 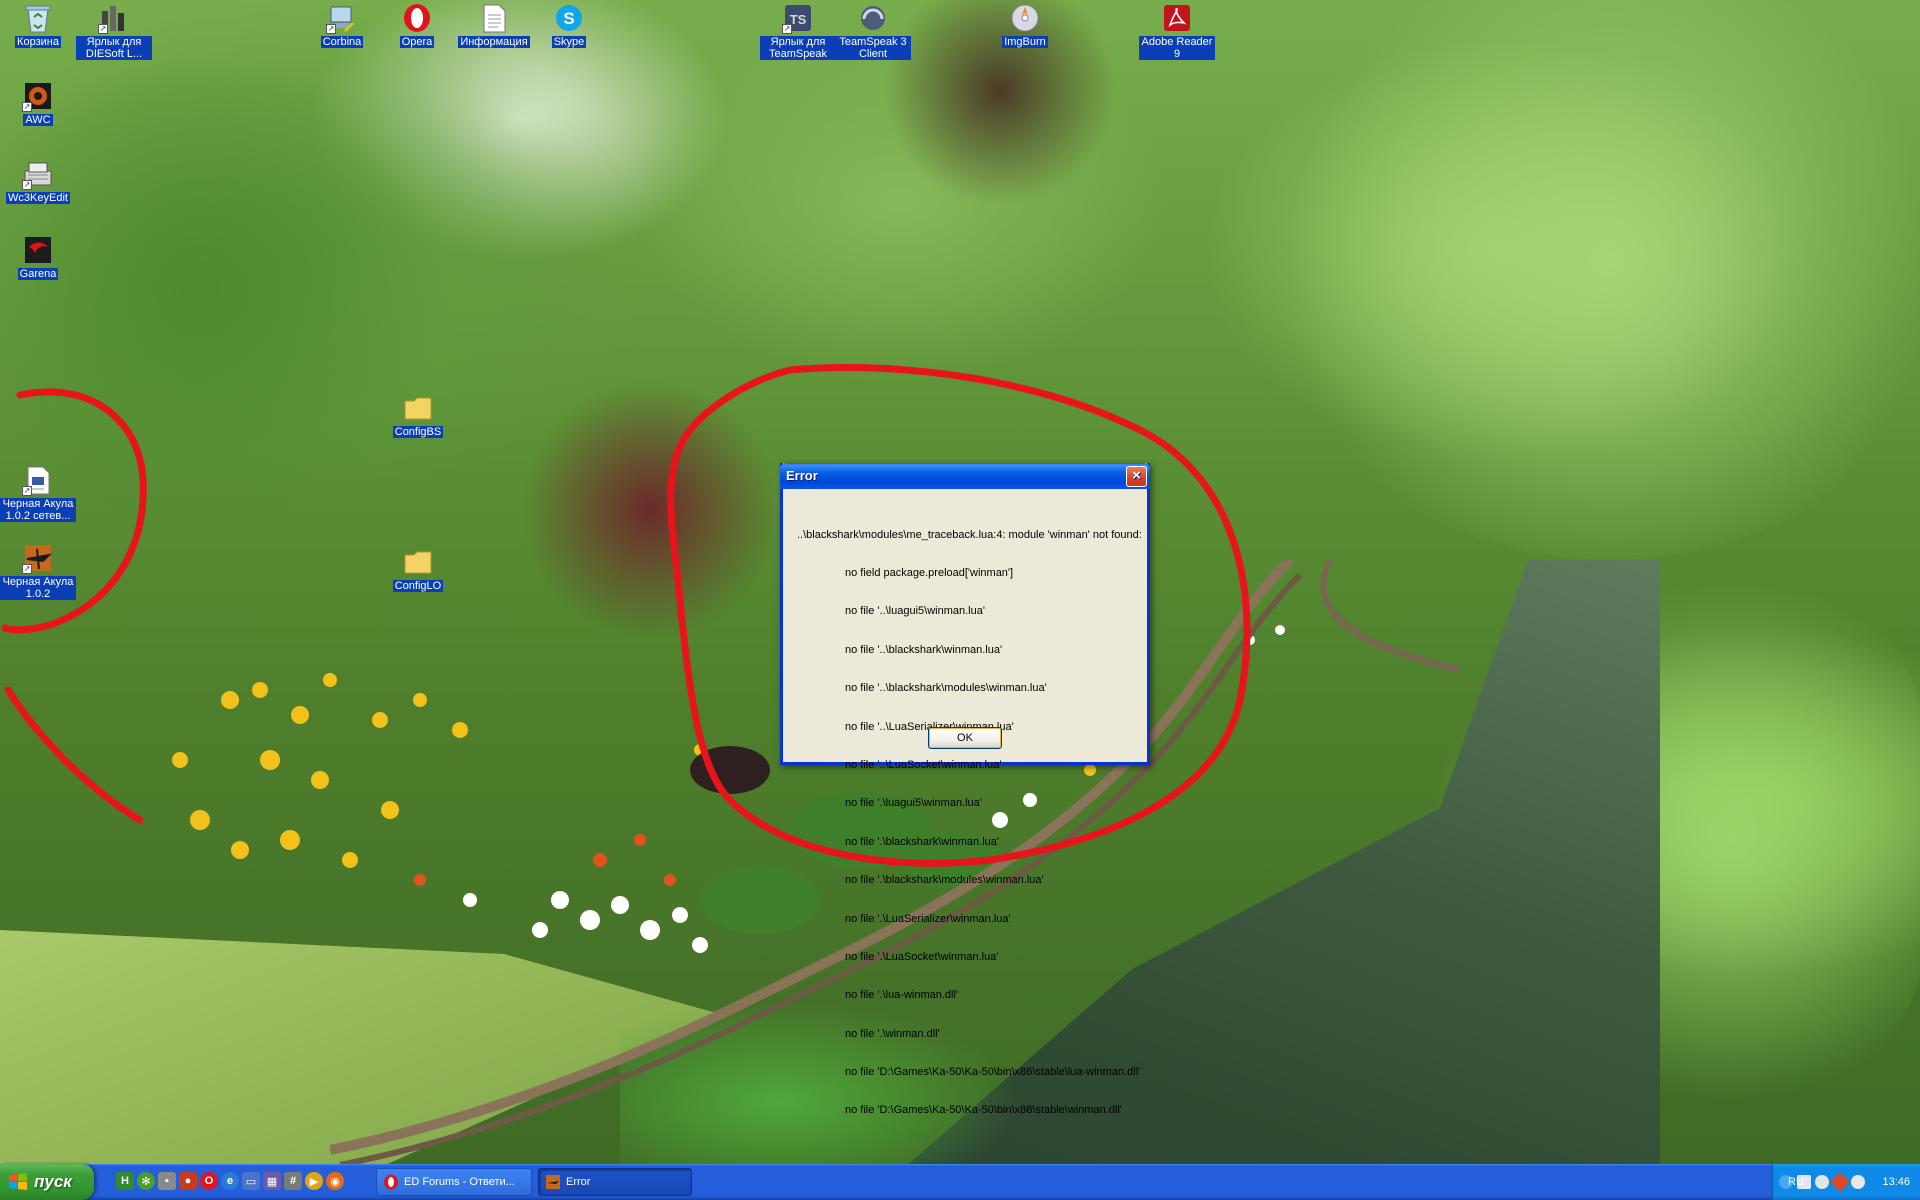 What do you see at coordinates (1177, 48) in the screenshot?
I see `desktop-icon-label: Adobe Reader 9` at bounding box center [1177, 48].